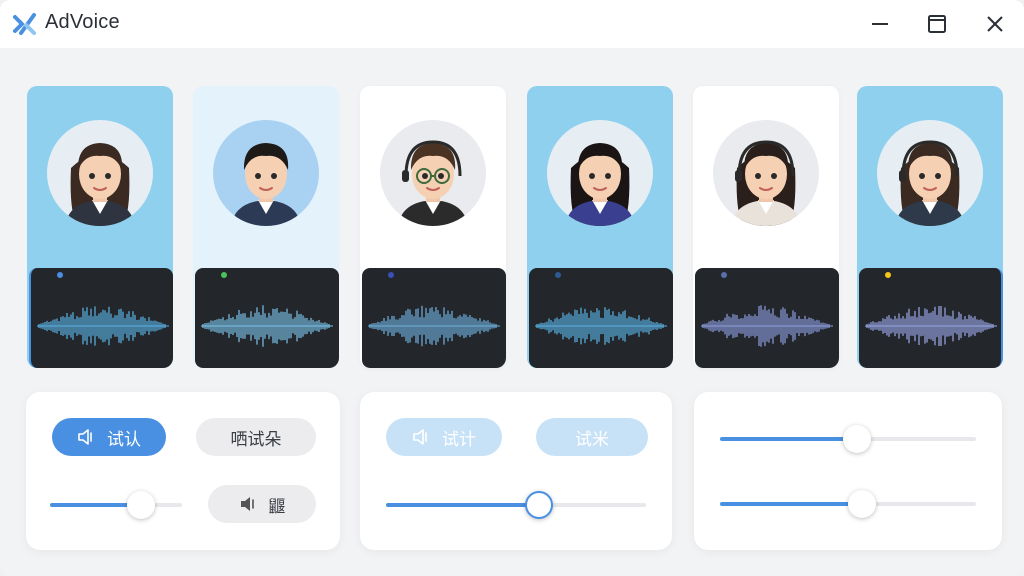  Describe the element at coordinates (262, 504) in the screenshot. I see `volume-button: 鼴` at that location.